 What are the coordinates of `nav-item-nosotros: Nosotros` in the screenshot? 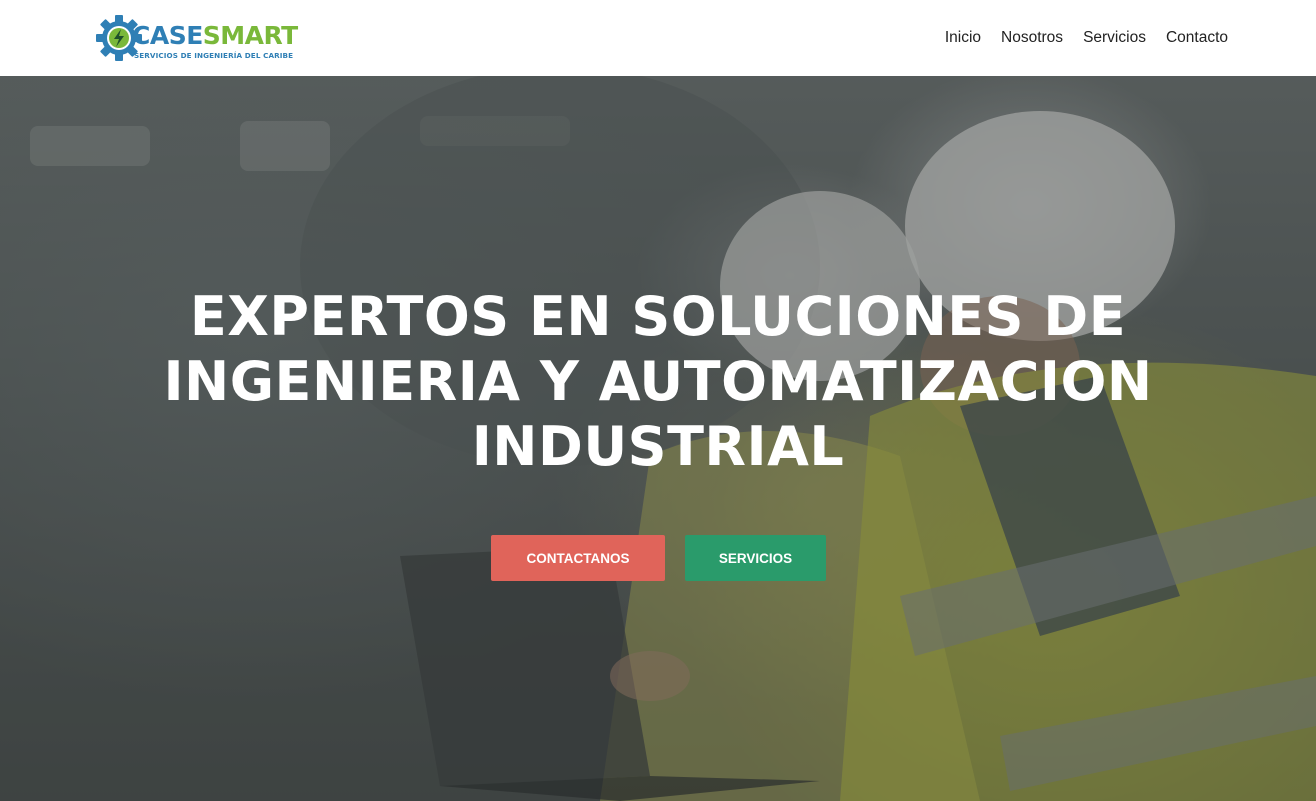 It's located at (1032, 38).